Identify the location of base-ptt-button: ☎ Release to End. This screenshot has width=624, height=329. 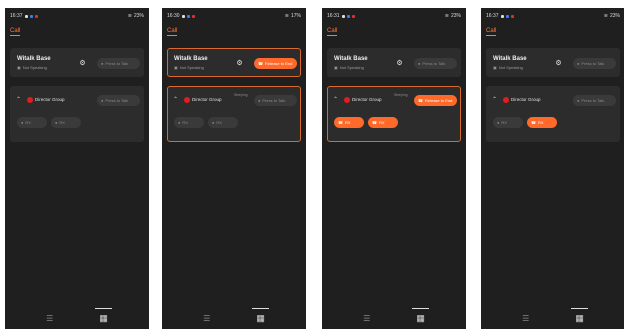
(275, 63).